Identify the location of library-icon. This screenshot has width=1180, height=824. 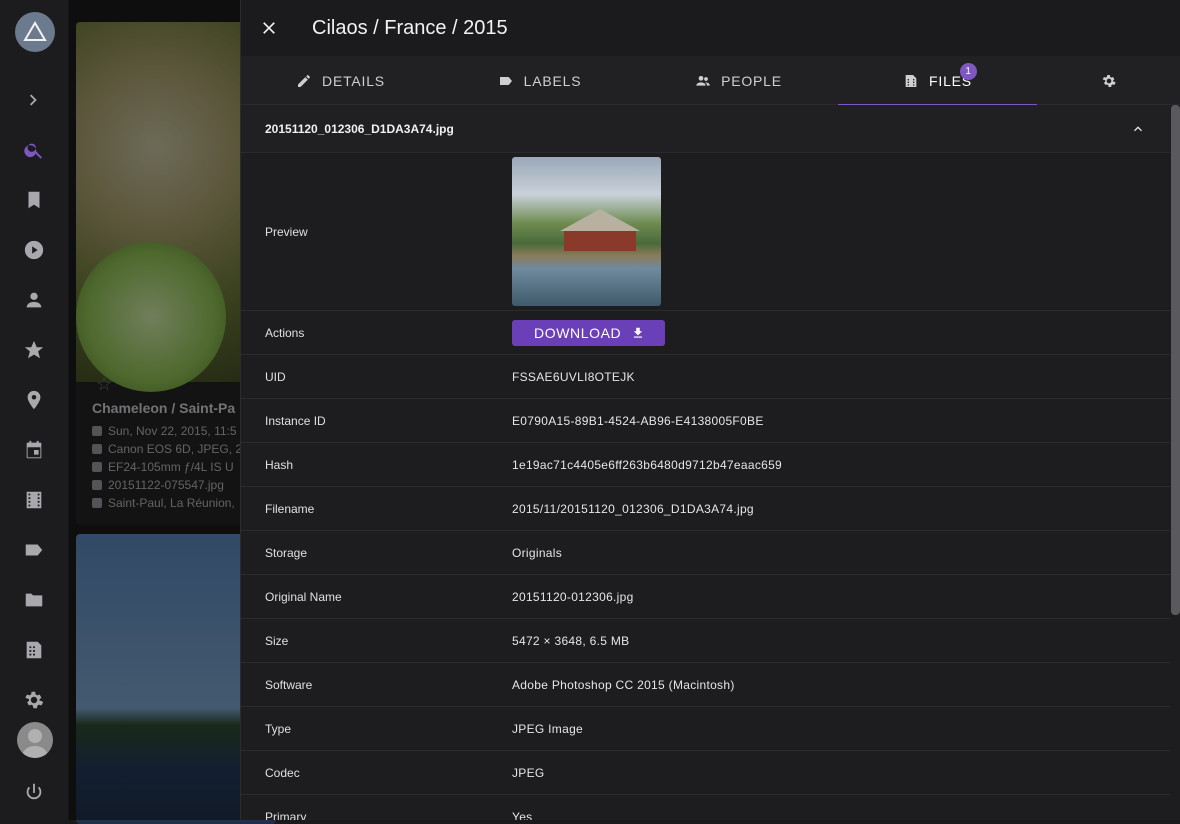
(34, 650).